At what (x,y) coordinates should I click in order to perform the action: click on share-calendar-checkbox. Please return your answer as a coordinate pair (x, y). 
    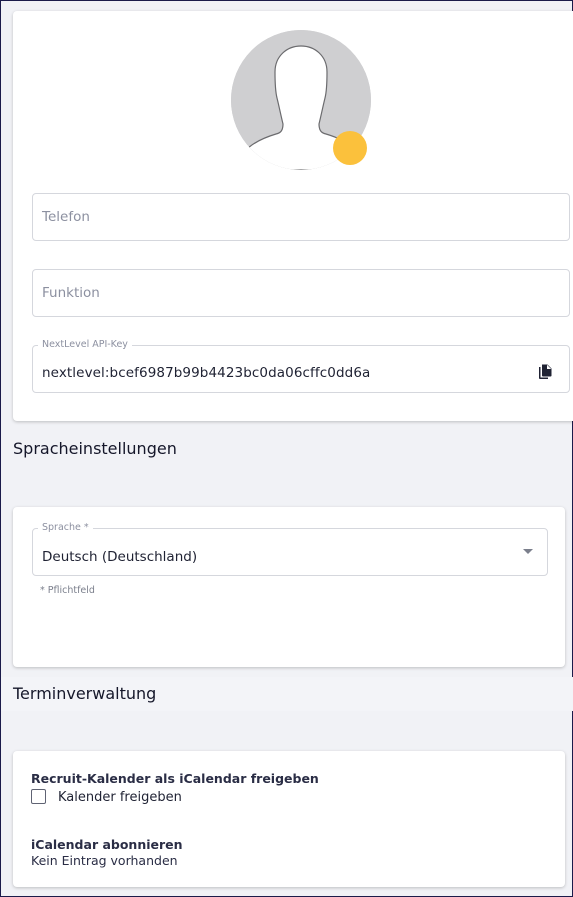
    Looking at the image, I should click on (38, 796).